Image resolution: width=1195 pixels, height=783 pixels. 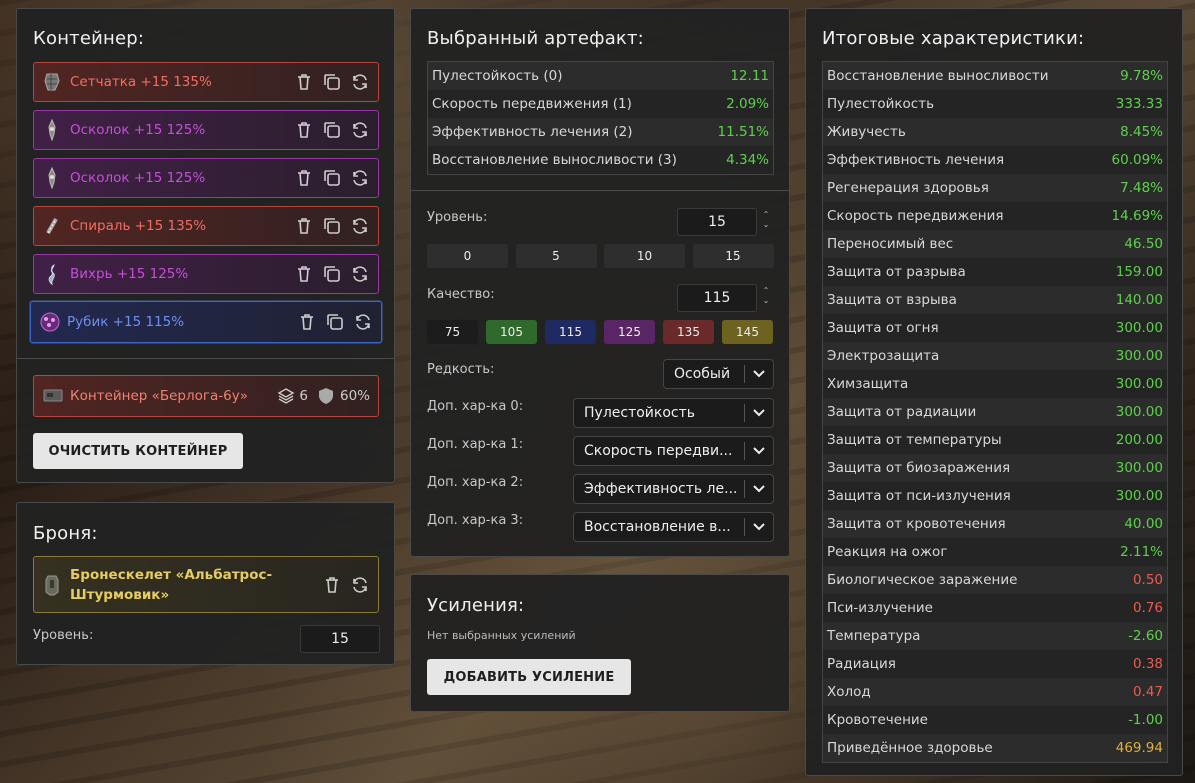 I want to click on divider, so click(x=600, y=190).